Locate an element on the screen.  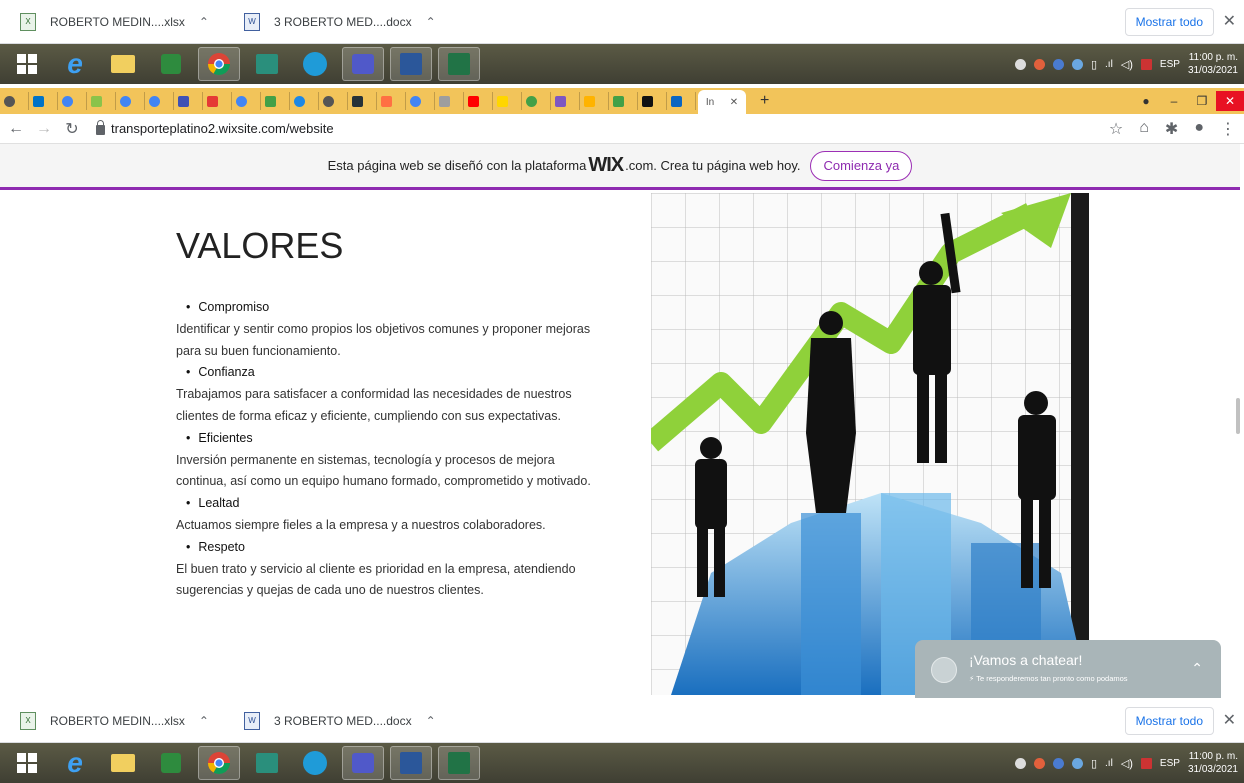
minimize-icon: – is located at coordinates (1174, 101).